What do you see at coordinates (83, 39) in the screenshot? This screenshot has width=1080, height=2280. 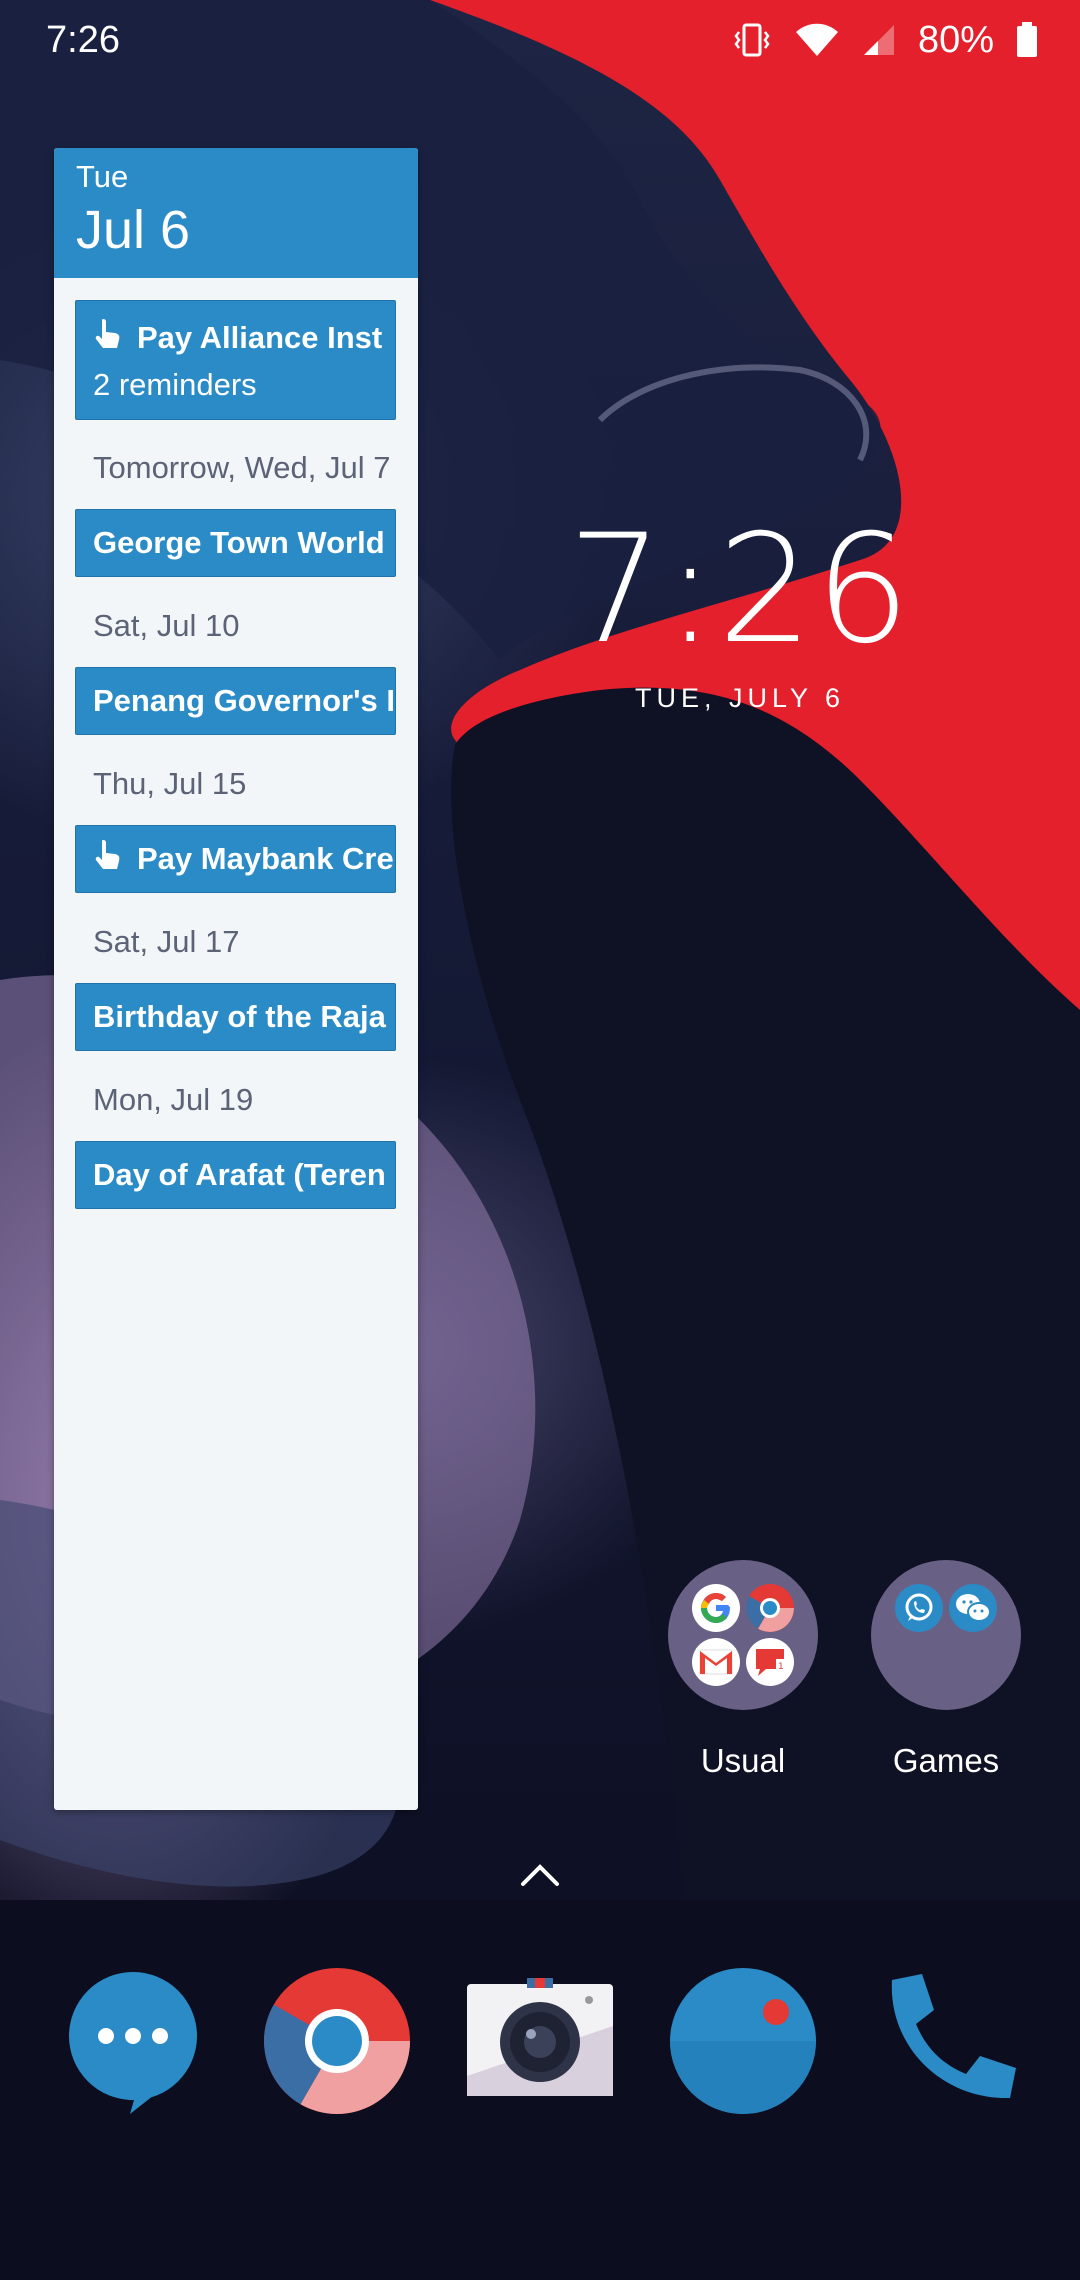 I see `status-time: 7:26` at bounding box center [83, 39].